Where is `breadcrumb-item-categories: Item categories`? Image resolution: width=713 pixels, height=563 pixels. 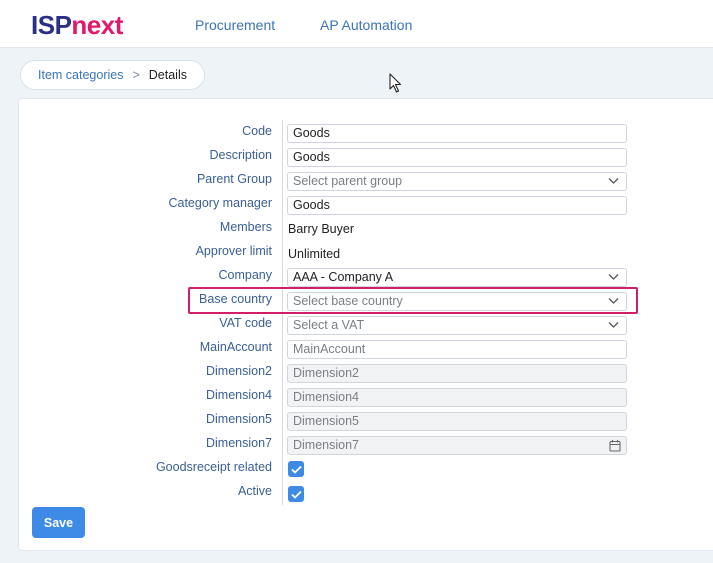
breadcrumb-item-categories: Item categories is located at coordinates (80, 75).